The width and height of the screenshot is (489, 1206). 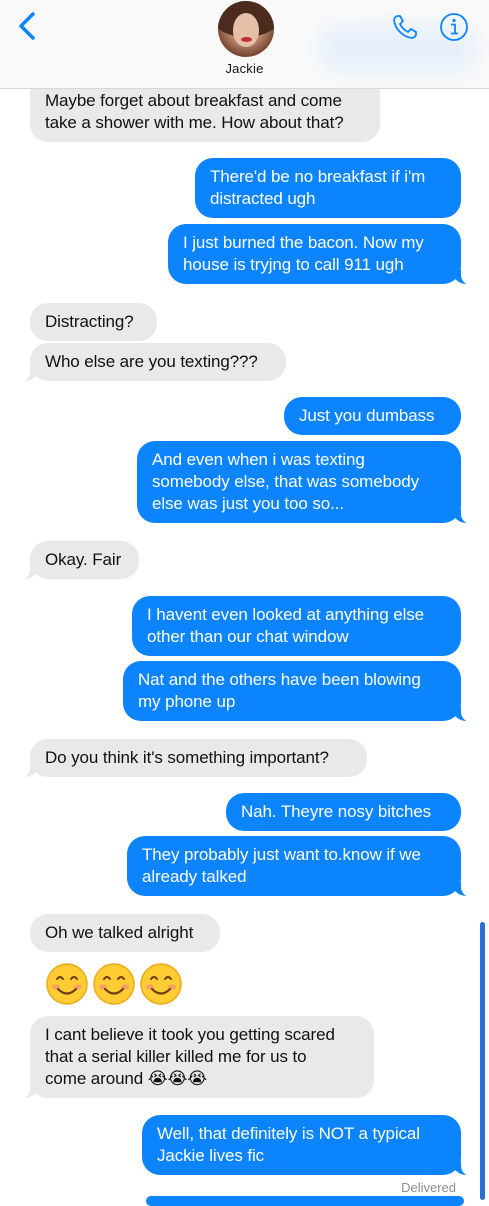 I want to click on avatar, so click(x=246, y=29).